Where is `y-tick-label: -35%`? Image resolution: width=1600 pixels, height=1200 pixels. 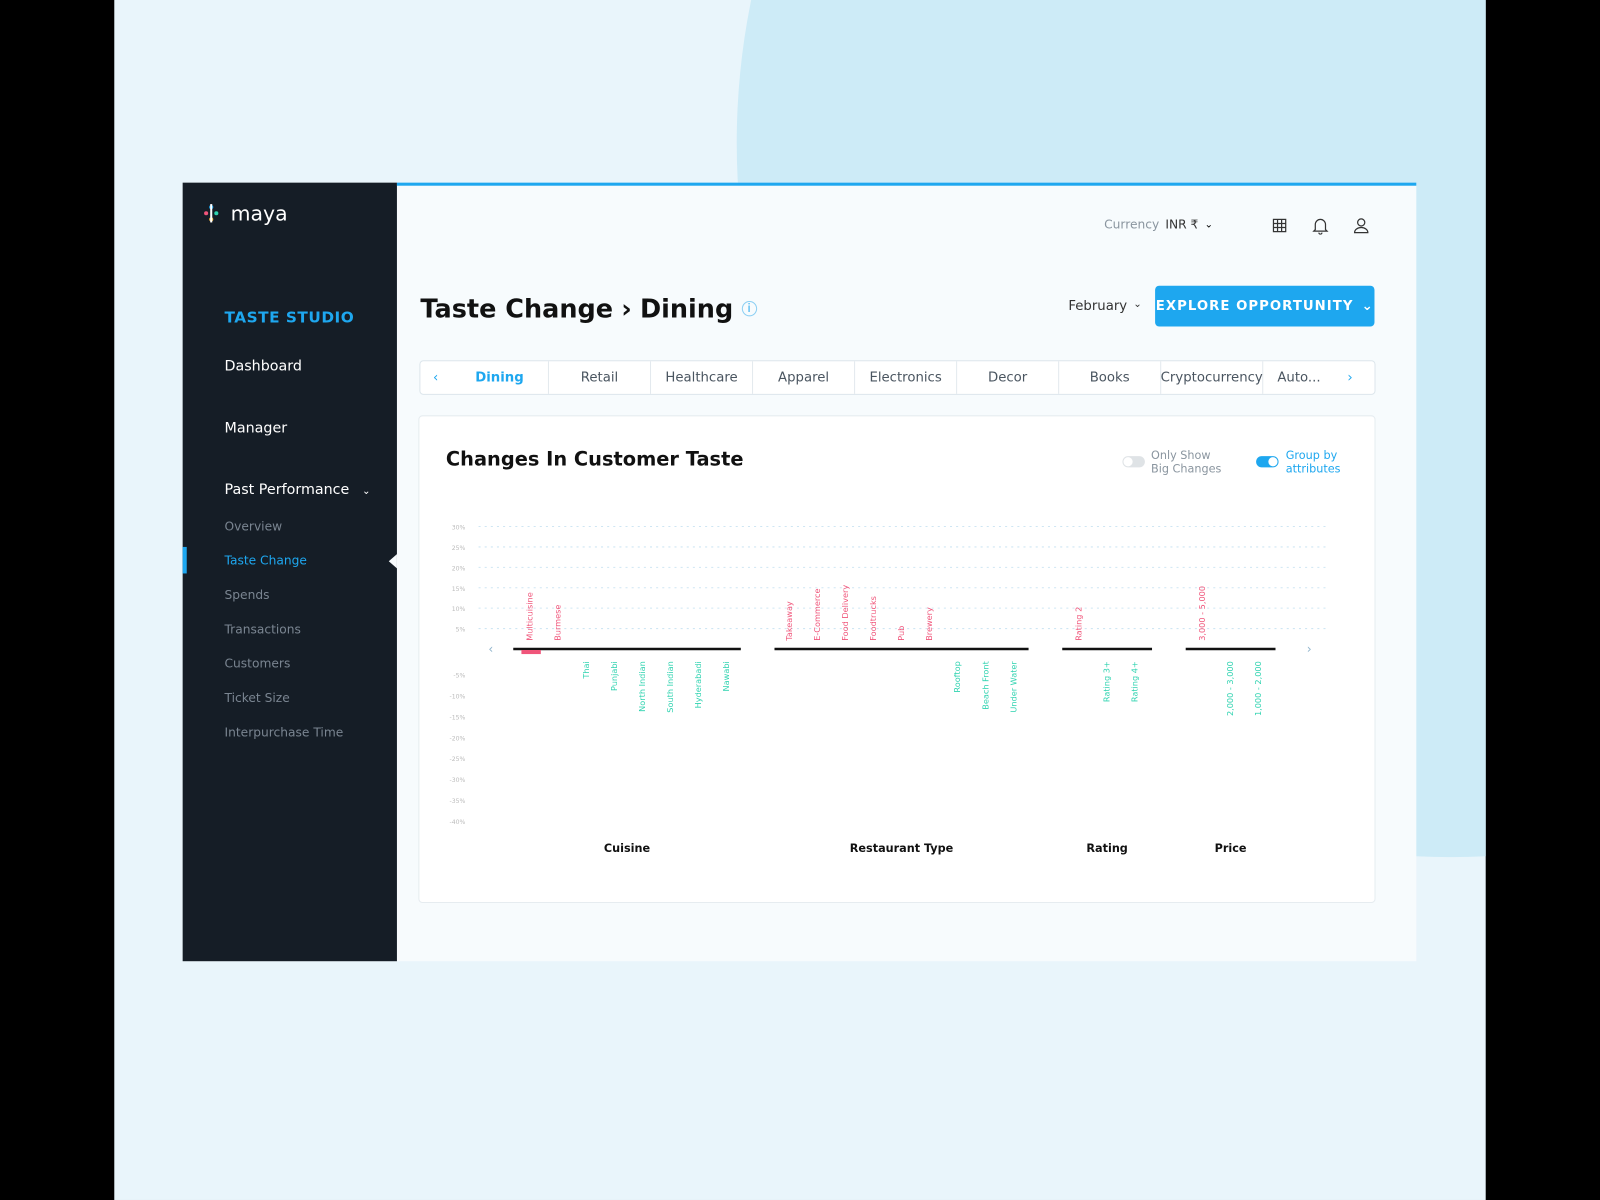
y-tick-label: -35% is located at coordinates (458, 801).